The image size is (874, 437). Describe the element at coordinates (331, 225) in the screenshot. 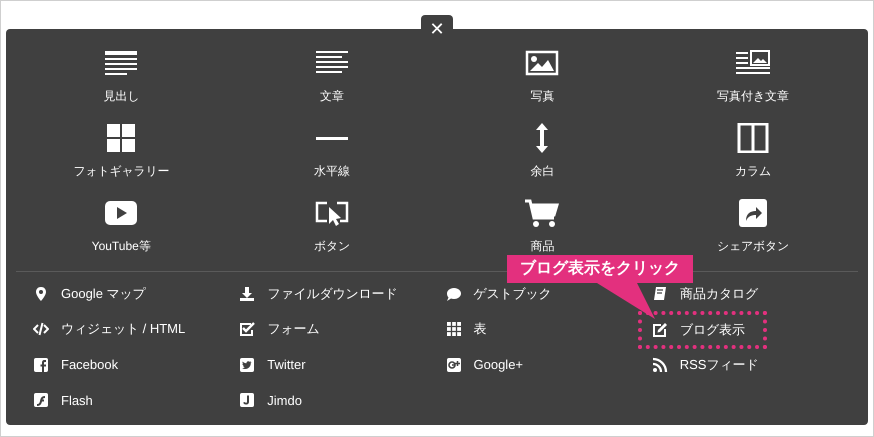

I see `block-tile: ボタン` at that location.